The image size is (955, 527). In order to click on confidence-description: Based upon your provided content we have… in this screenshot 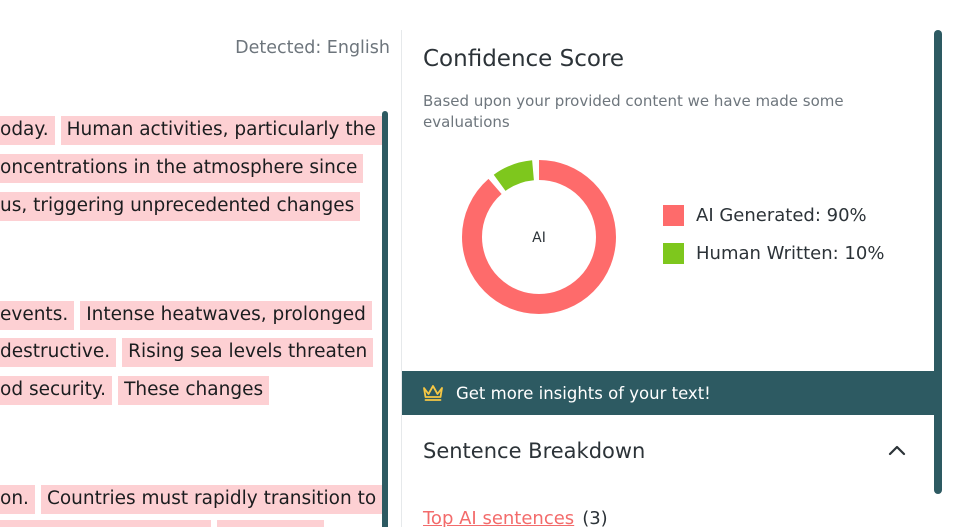, I will do `click(633, 111)`.